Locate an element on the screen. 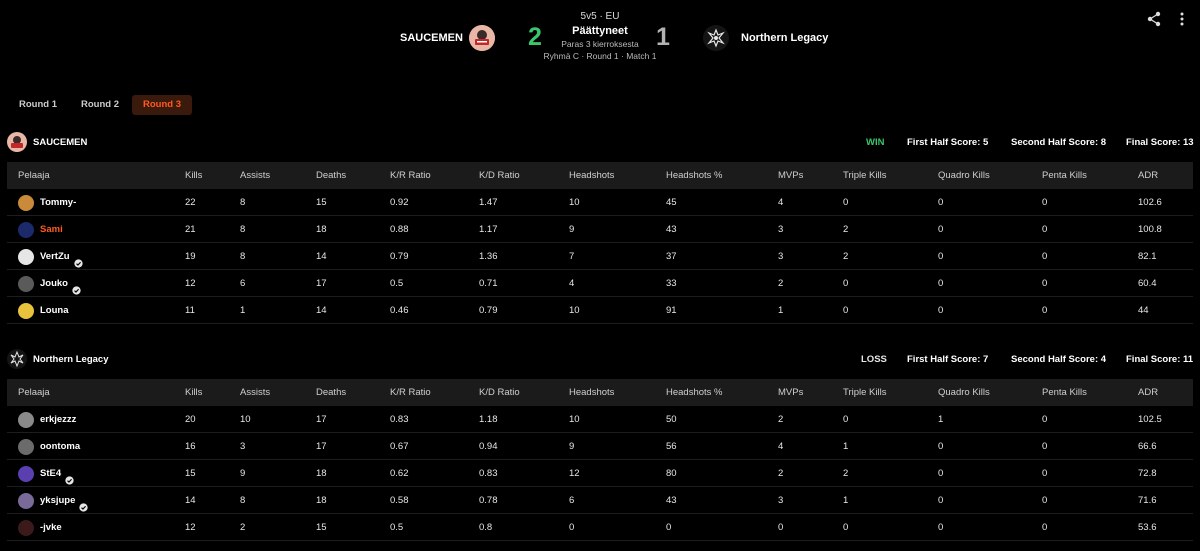 The image size is (1200, 551). player-cell: Jouko is located at coordinates (49, 283).